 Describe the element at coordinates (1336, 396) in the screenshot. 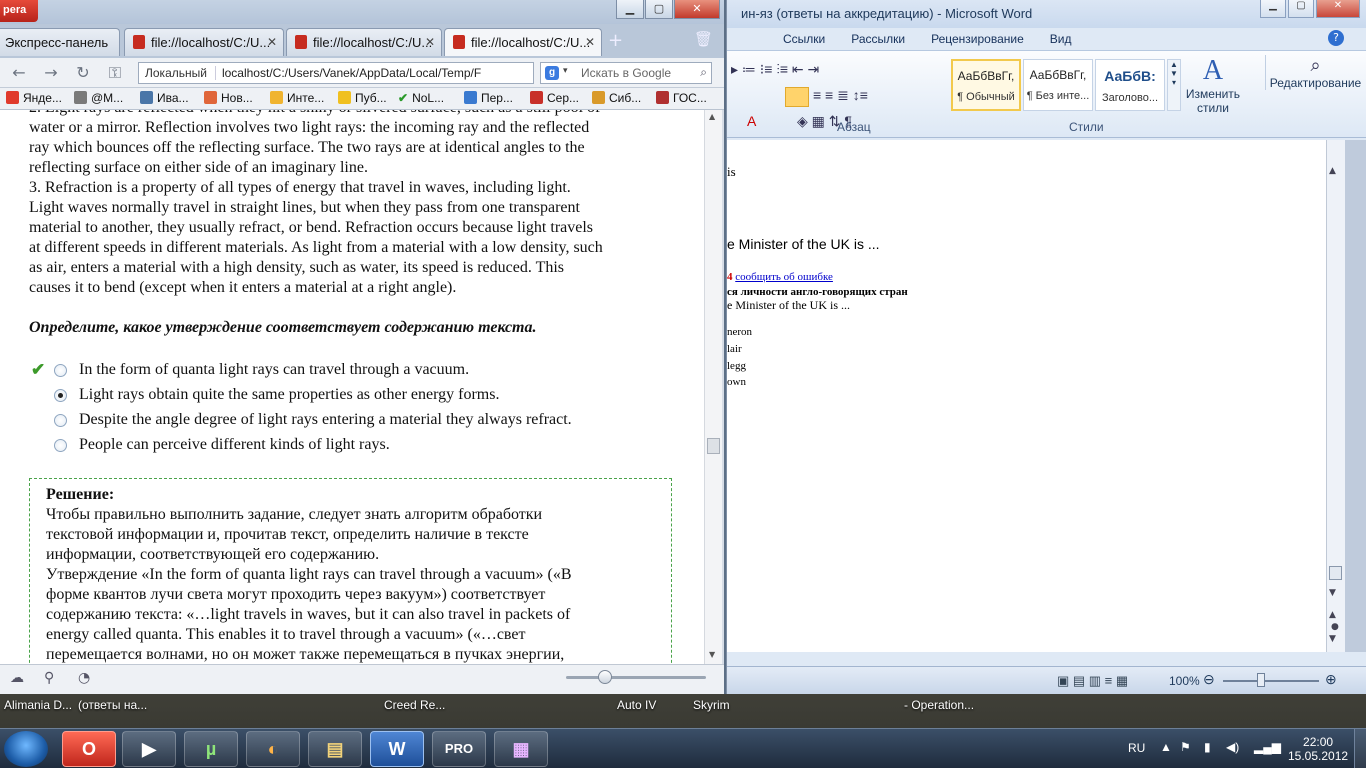

I see `word-vertical-scrollbar: ▲ ▼ ▲ ● ▼` at that location.